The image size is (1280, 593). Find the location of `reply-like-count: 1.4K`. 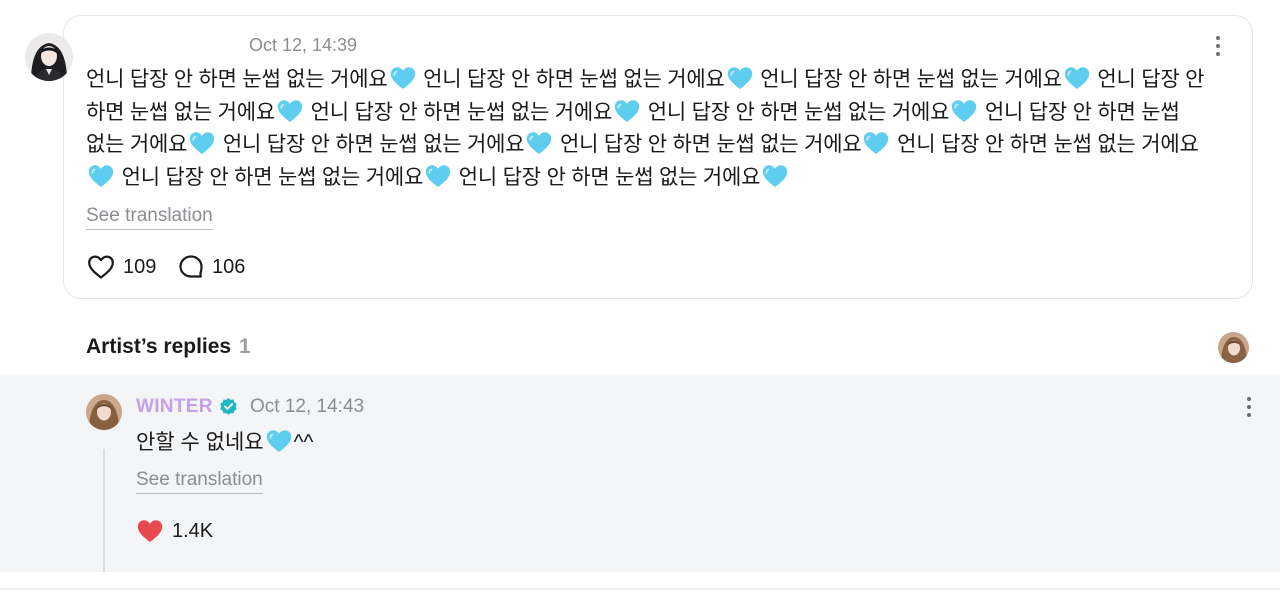

reply-like-count: 1.4K is located at coordinates (193, 530).